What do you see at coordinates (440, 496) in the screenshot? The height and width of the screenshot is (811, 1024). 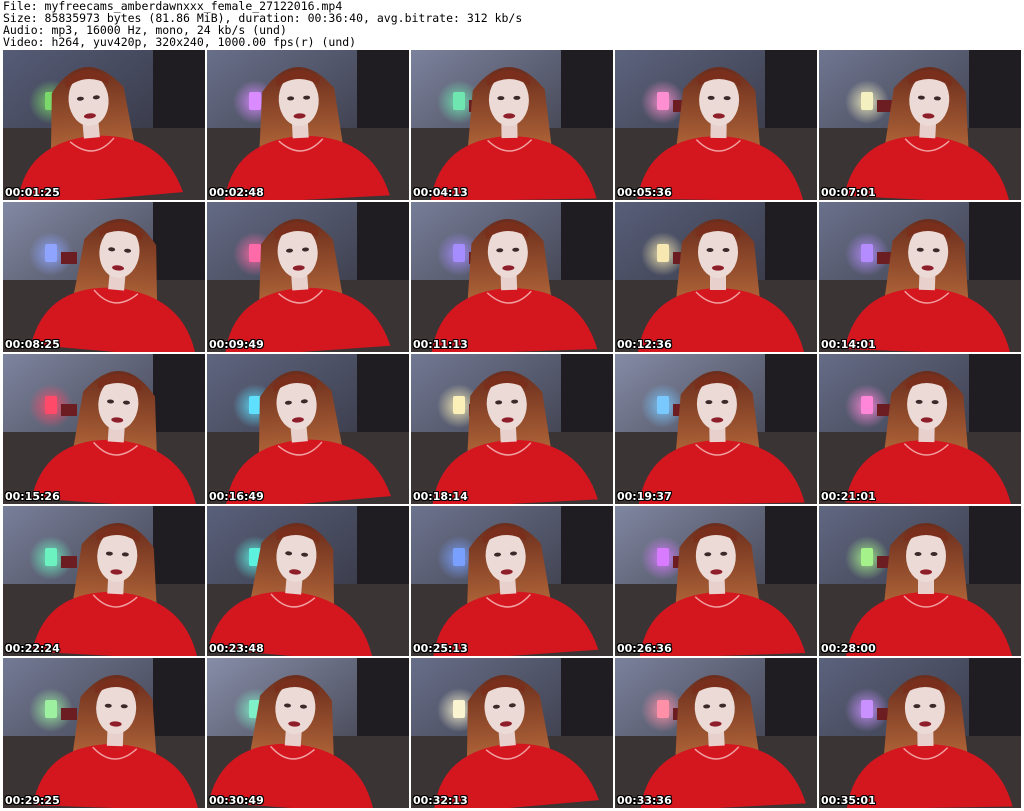 I see `timestamp-label: 00:18:14` at bounding box center [440, 496].